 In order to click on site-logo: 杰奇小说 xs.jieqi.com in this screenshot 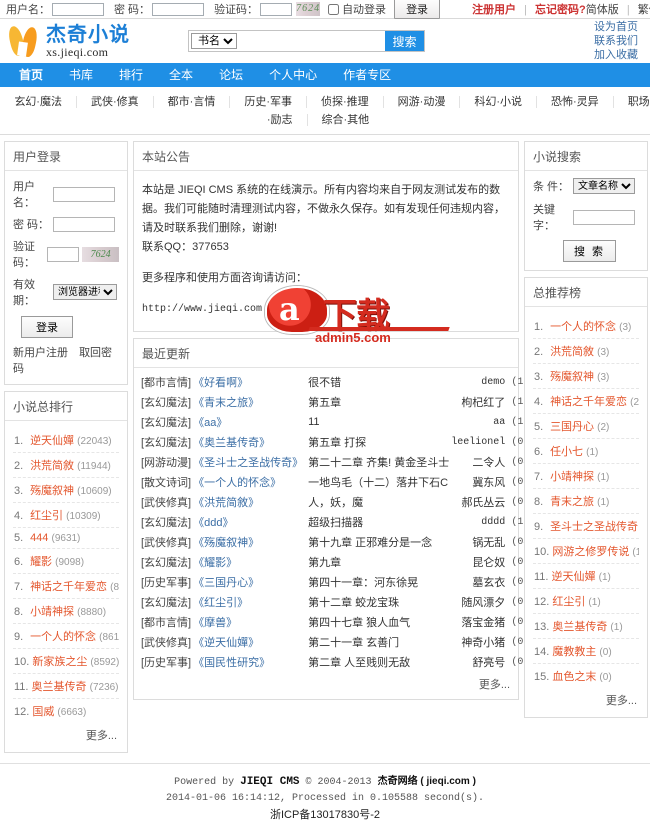, I will do `click(92, 41)`.